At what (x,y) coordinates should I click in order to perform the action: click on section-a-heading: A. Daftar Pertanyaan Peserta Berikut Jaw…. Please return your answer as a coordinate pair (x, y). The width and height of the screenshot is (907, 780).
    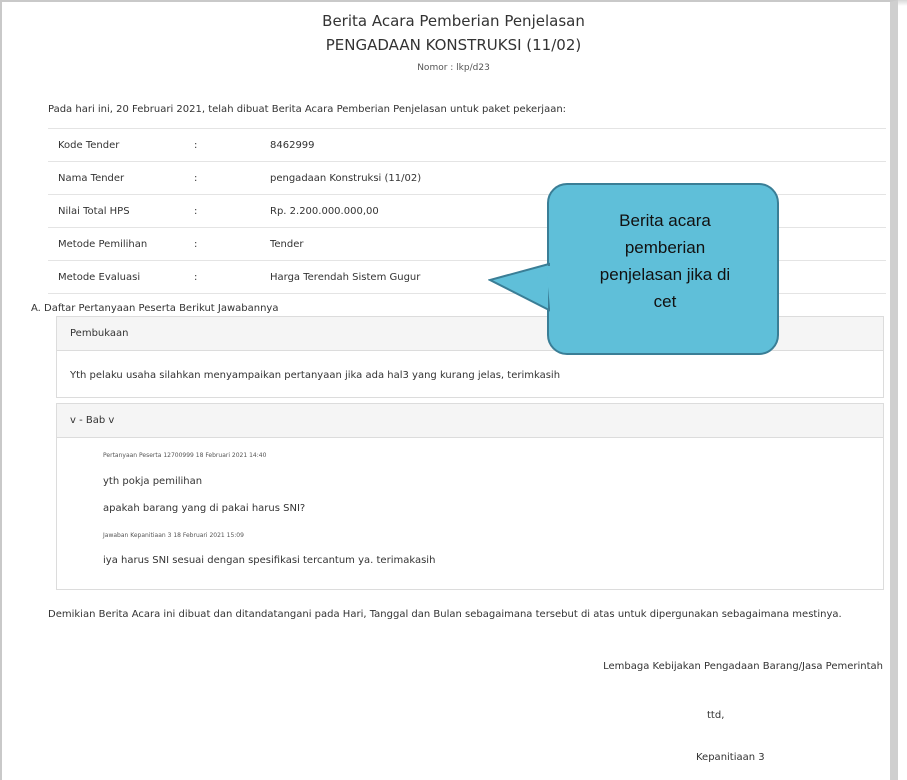
    Looking at the image, I should click on (155, 308).